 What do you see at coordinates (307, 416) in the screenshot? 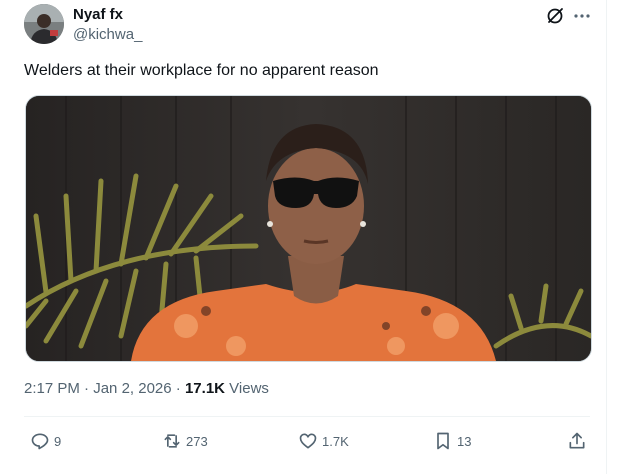
I see `divider` at bounding box center [307, 416].